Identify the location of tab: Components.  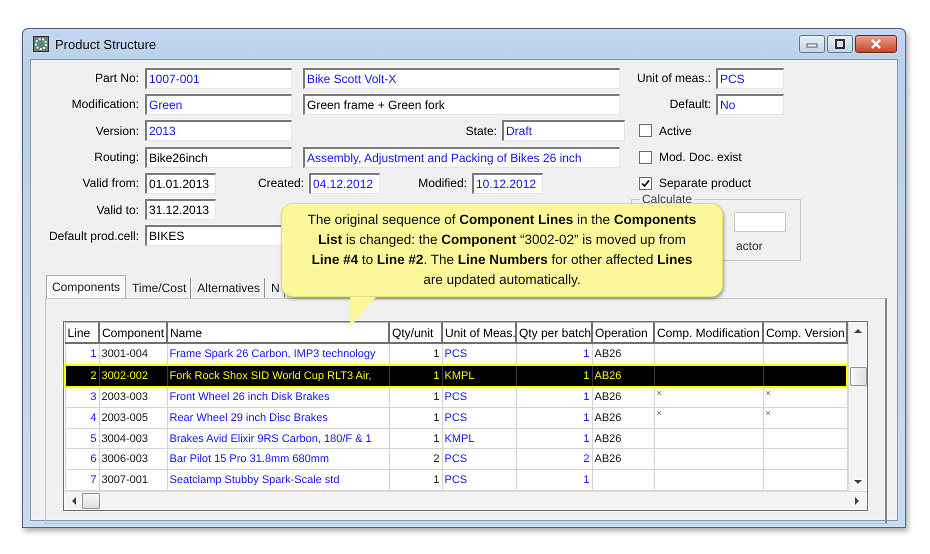
(86, 286).